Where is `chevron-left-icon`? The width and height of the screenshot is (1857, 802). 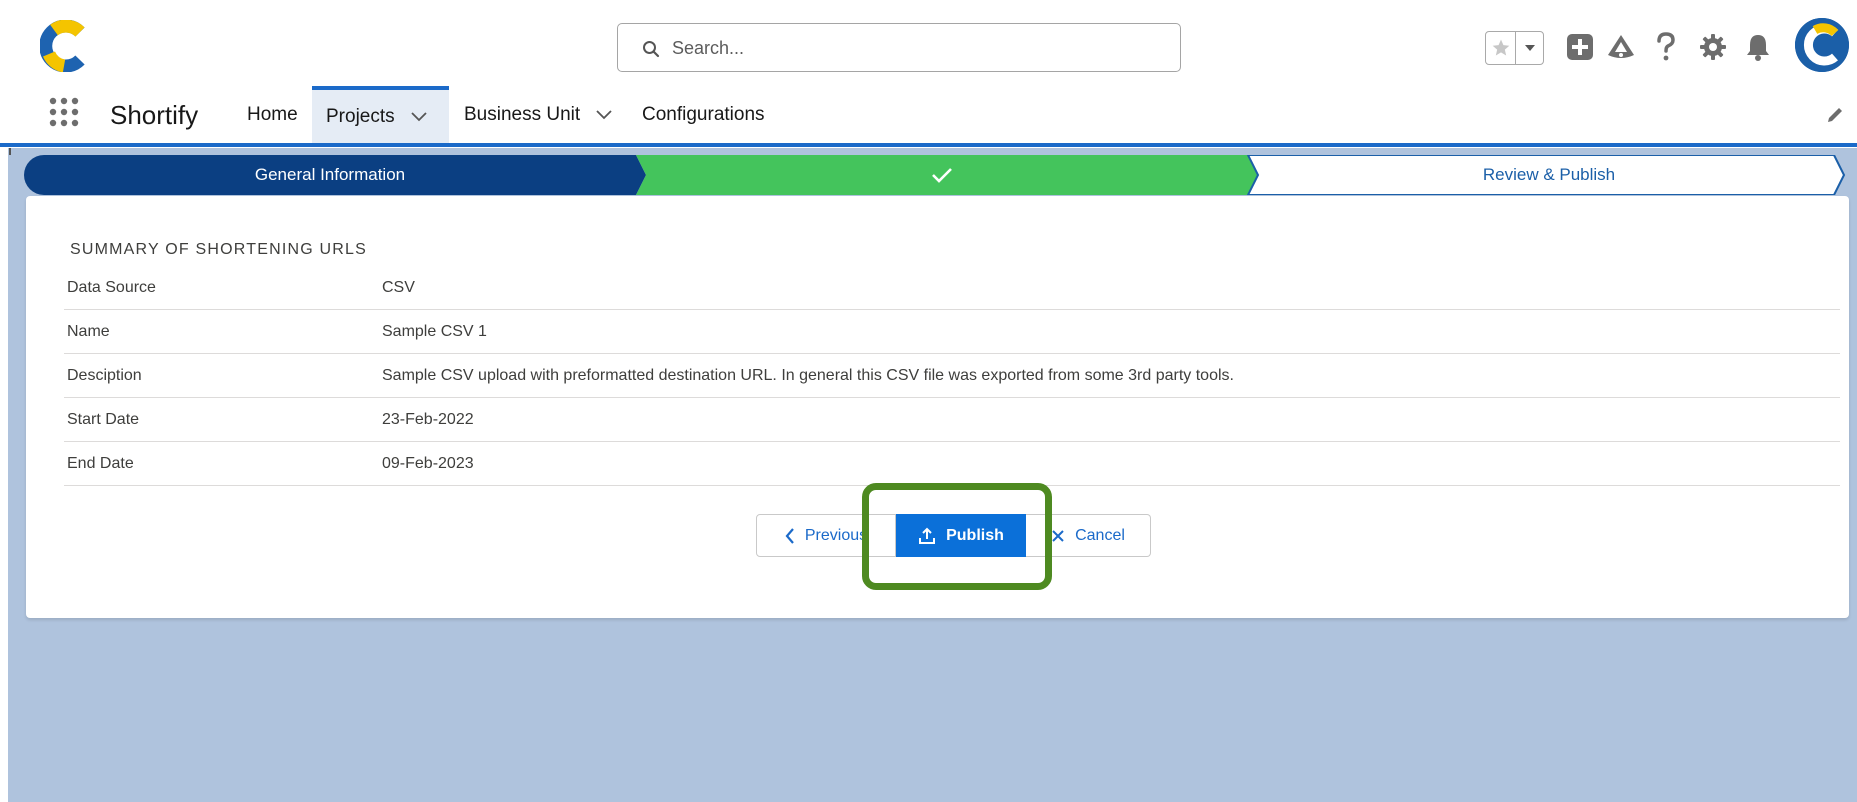 chevron-left-icon is located at coordinates (789, 535).